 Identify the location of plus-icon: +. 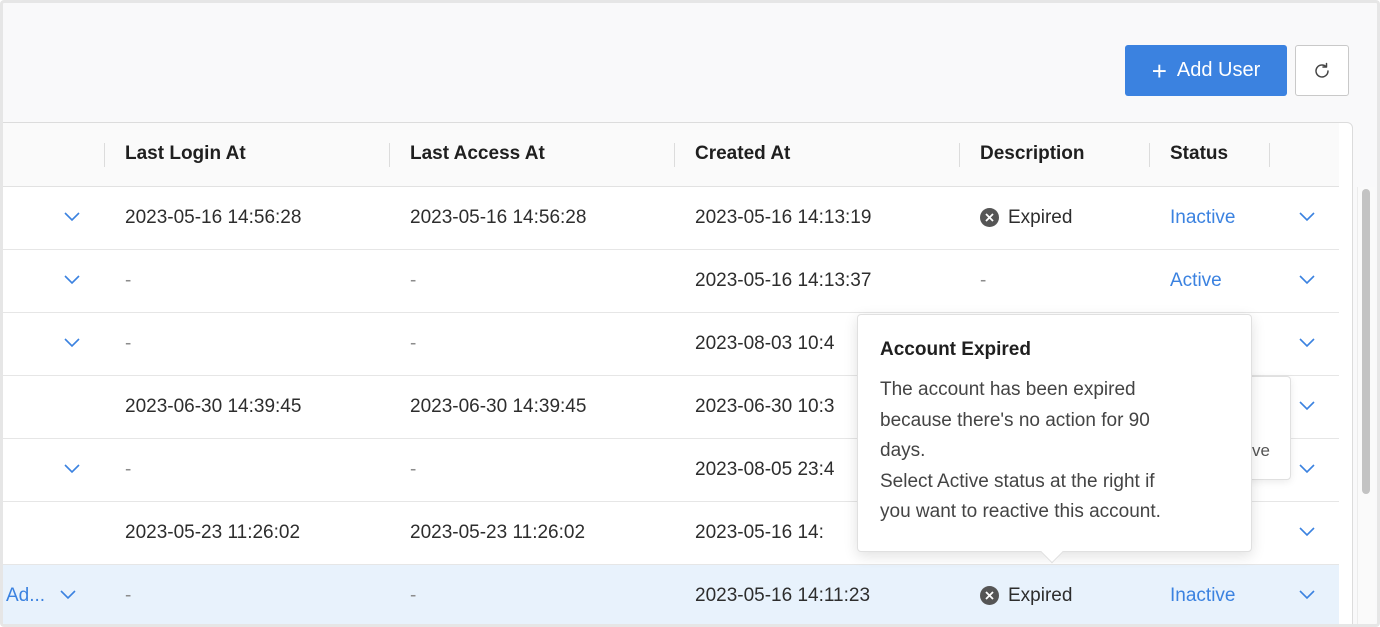
(1159, 70).